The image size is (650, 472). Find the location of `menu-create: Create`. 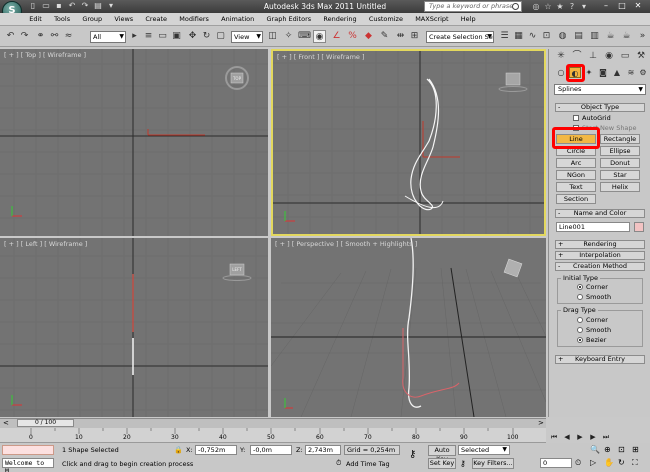

menu-create: Create is located at coordinates (156, 19).